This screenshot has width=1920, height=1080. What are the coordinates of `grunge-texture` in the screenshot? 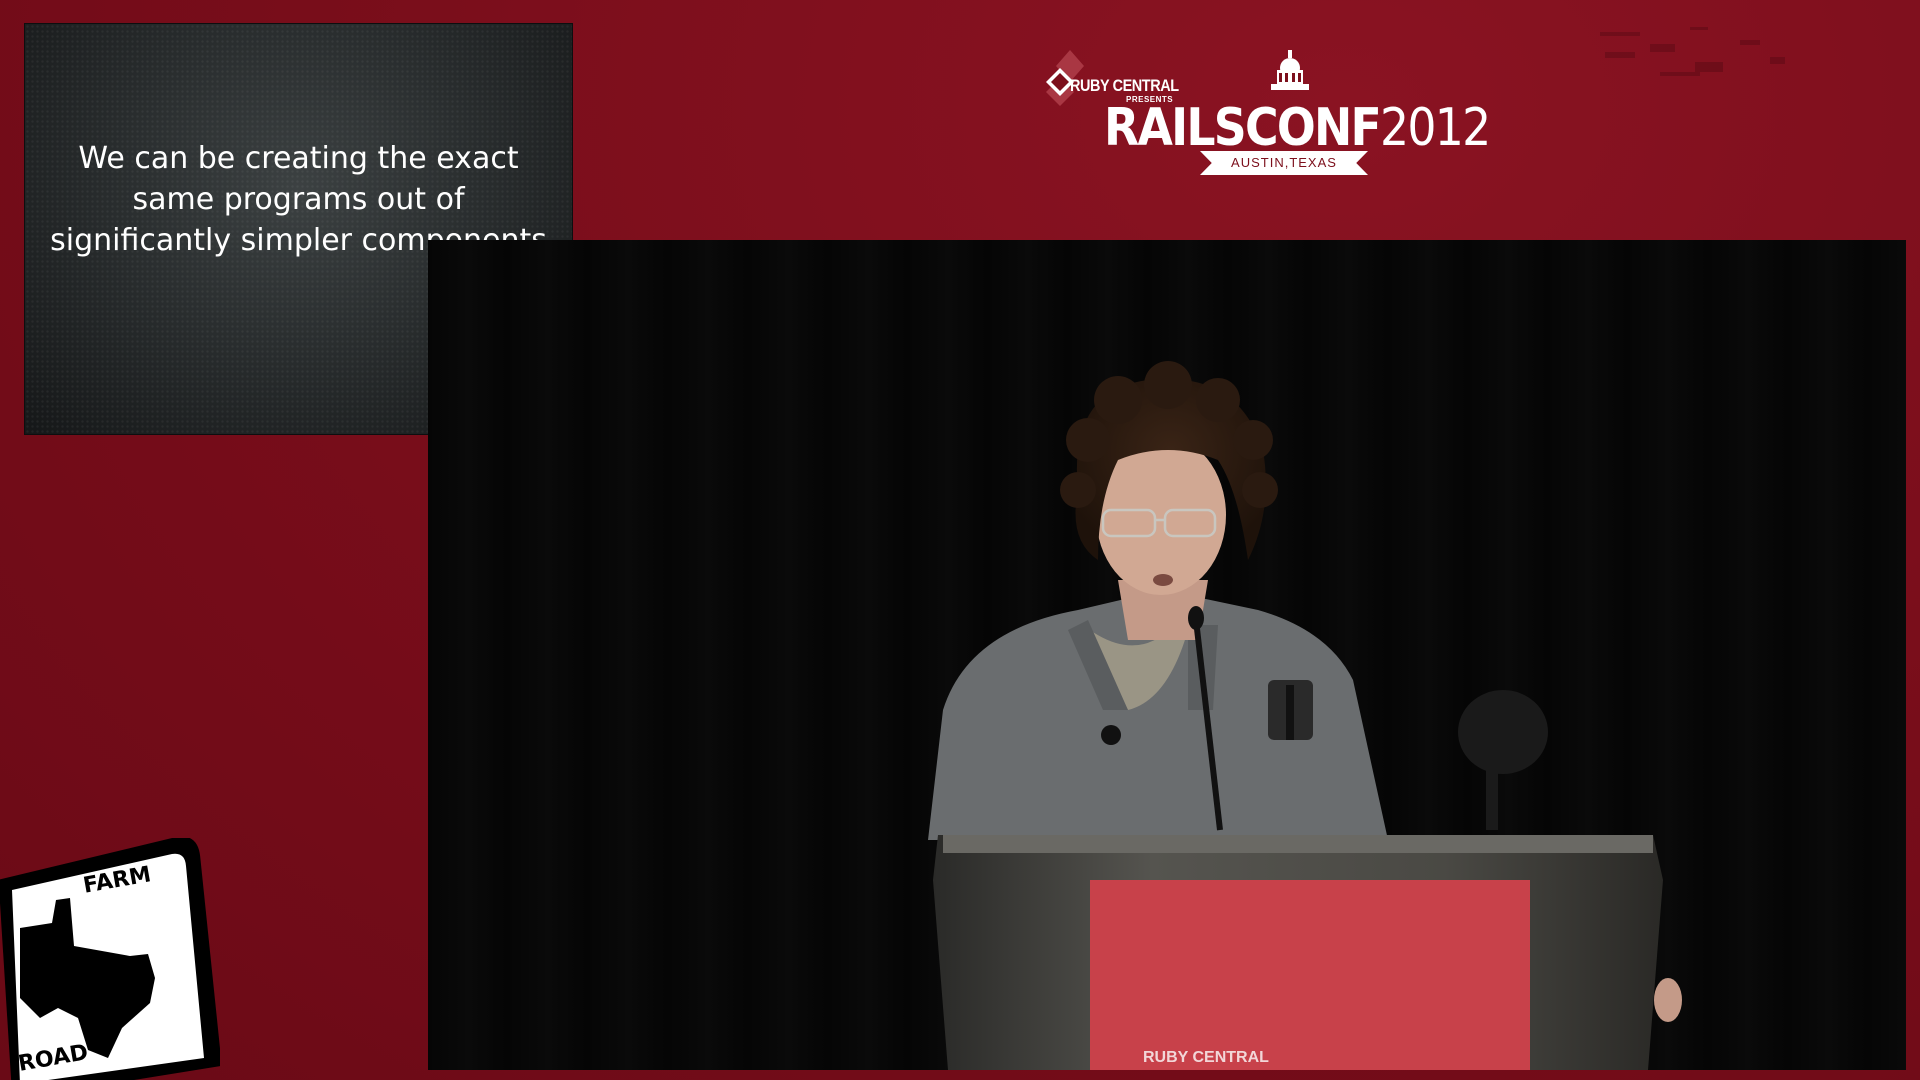 It's located at (1692, 51).